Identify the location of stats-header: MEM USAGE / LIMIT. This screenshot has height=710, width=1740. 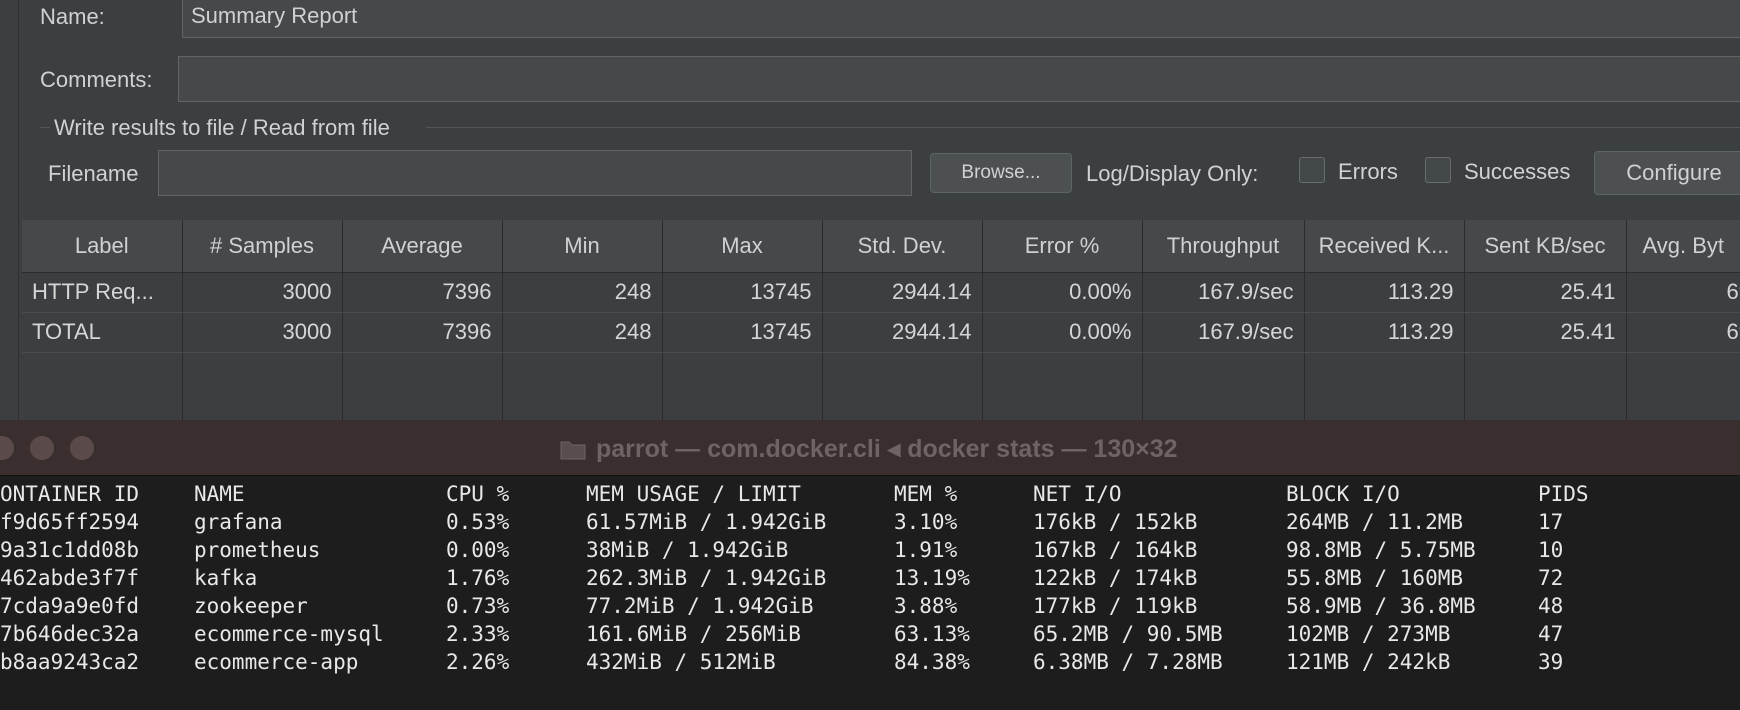
(693, 494).